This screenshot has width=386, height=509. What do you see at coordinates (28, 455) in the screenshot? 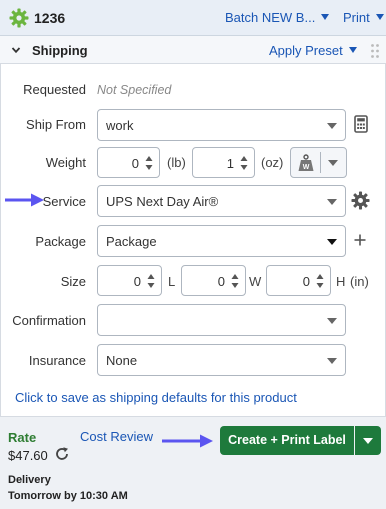
I see `rate-value: $47.60` at bounding box center [28, 455].